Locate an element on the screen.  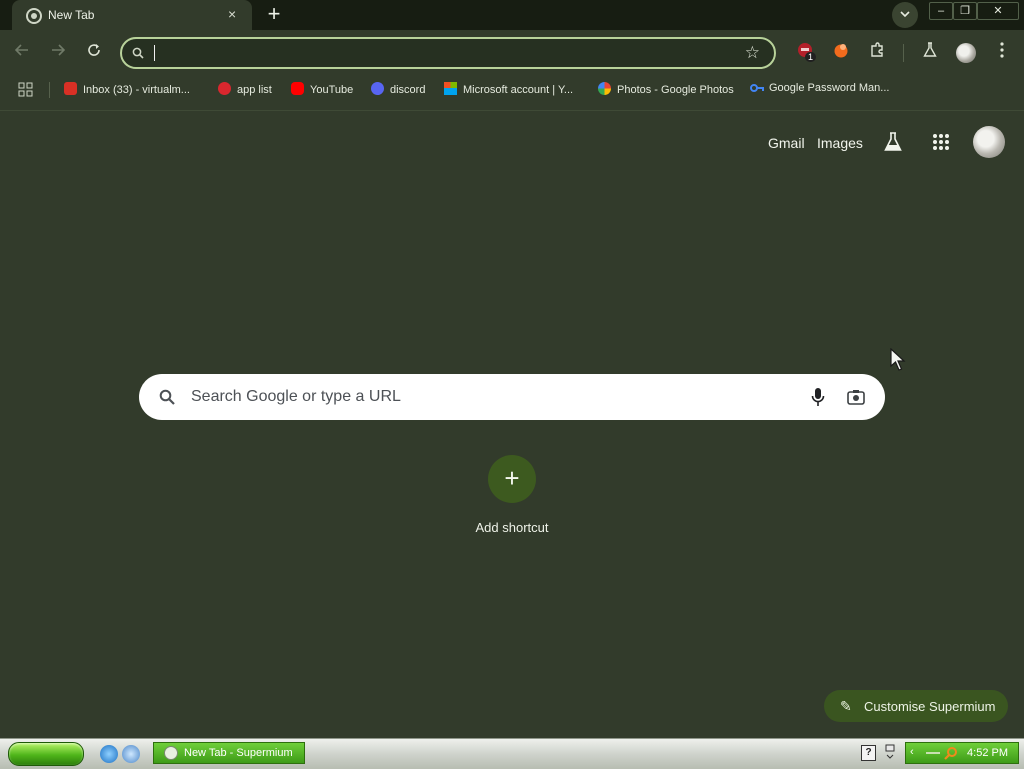
start-button is located at coordinates (46, 754).